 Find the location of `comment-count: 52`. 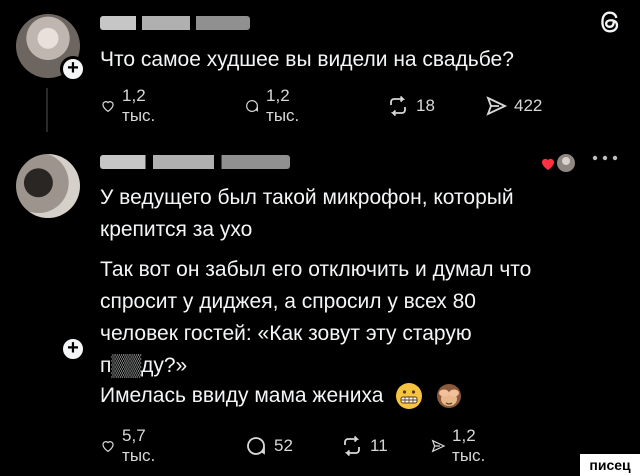

comment-count: 52 is located at coordinates (283, 445).